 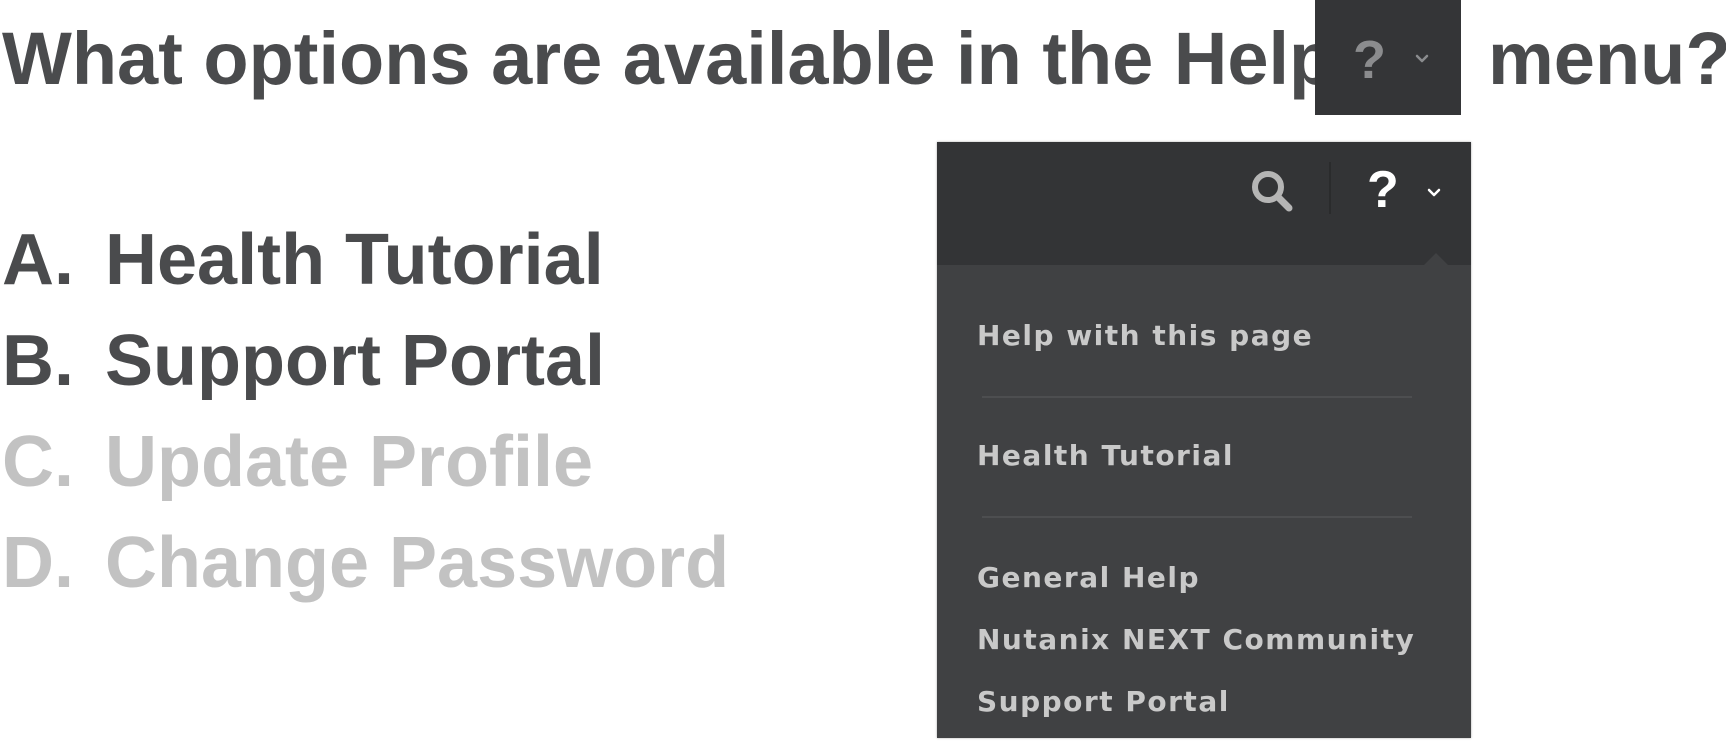 What do you see at coordinates (1412, 190) in the screenshot?
I see `help-menu-button: ?` at bounding box center [1412, 190].